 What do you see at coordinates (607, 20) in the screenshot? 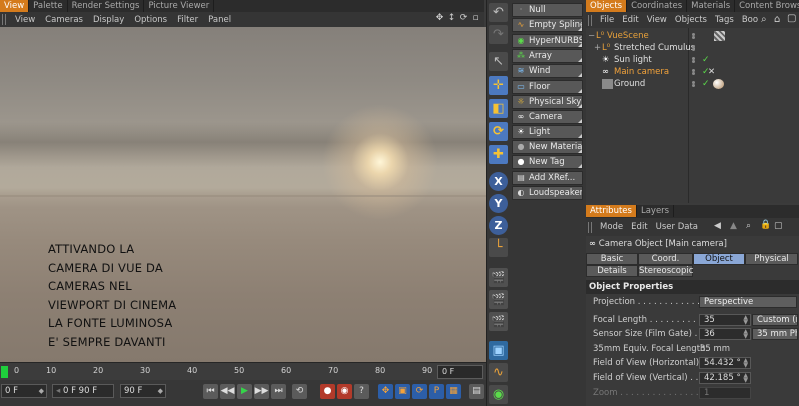
I see `menu-file: File` at bounding box center [607, 20].